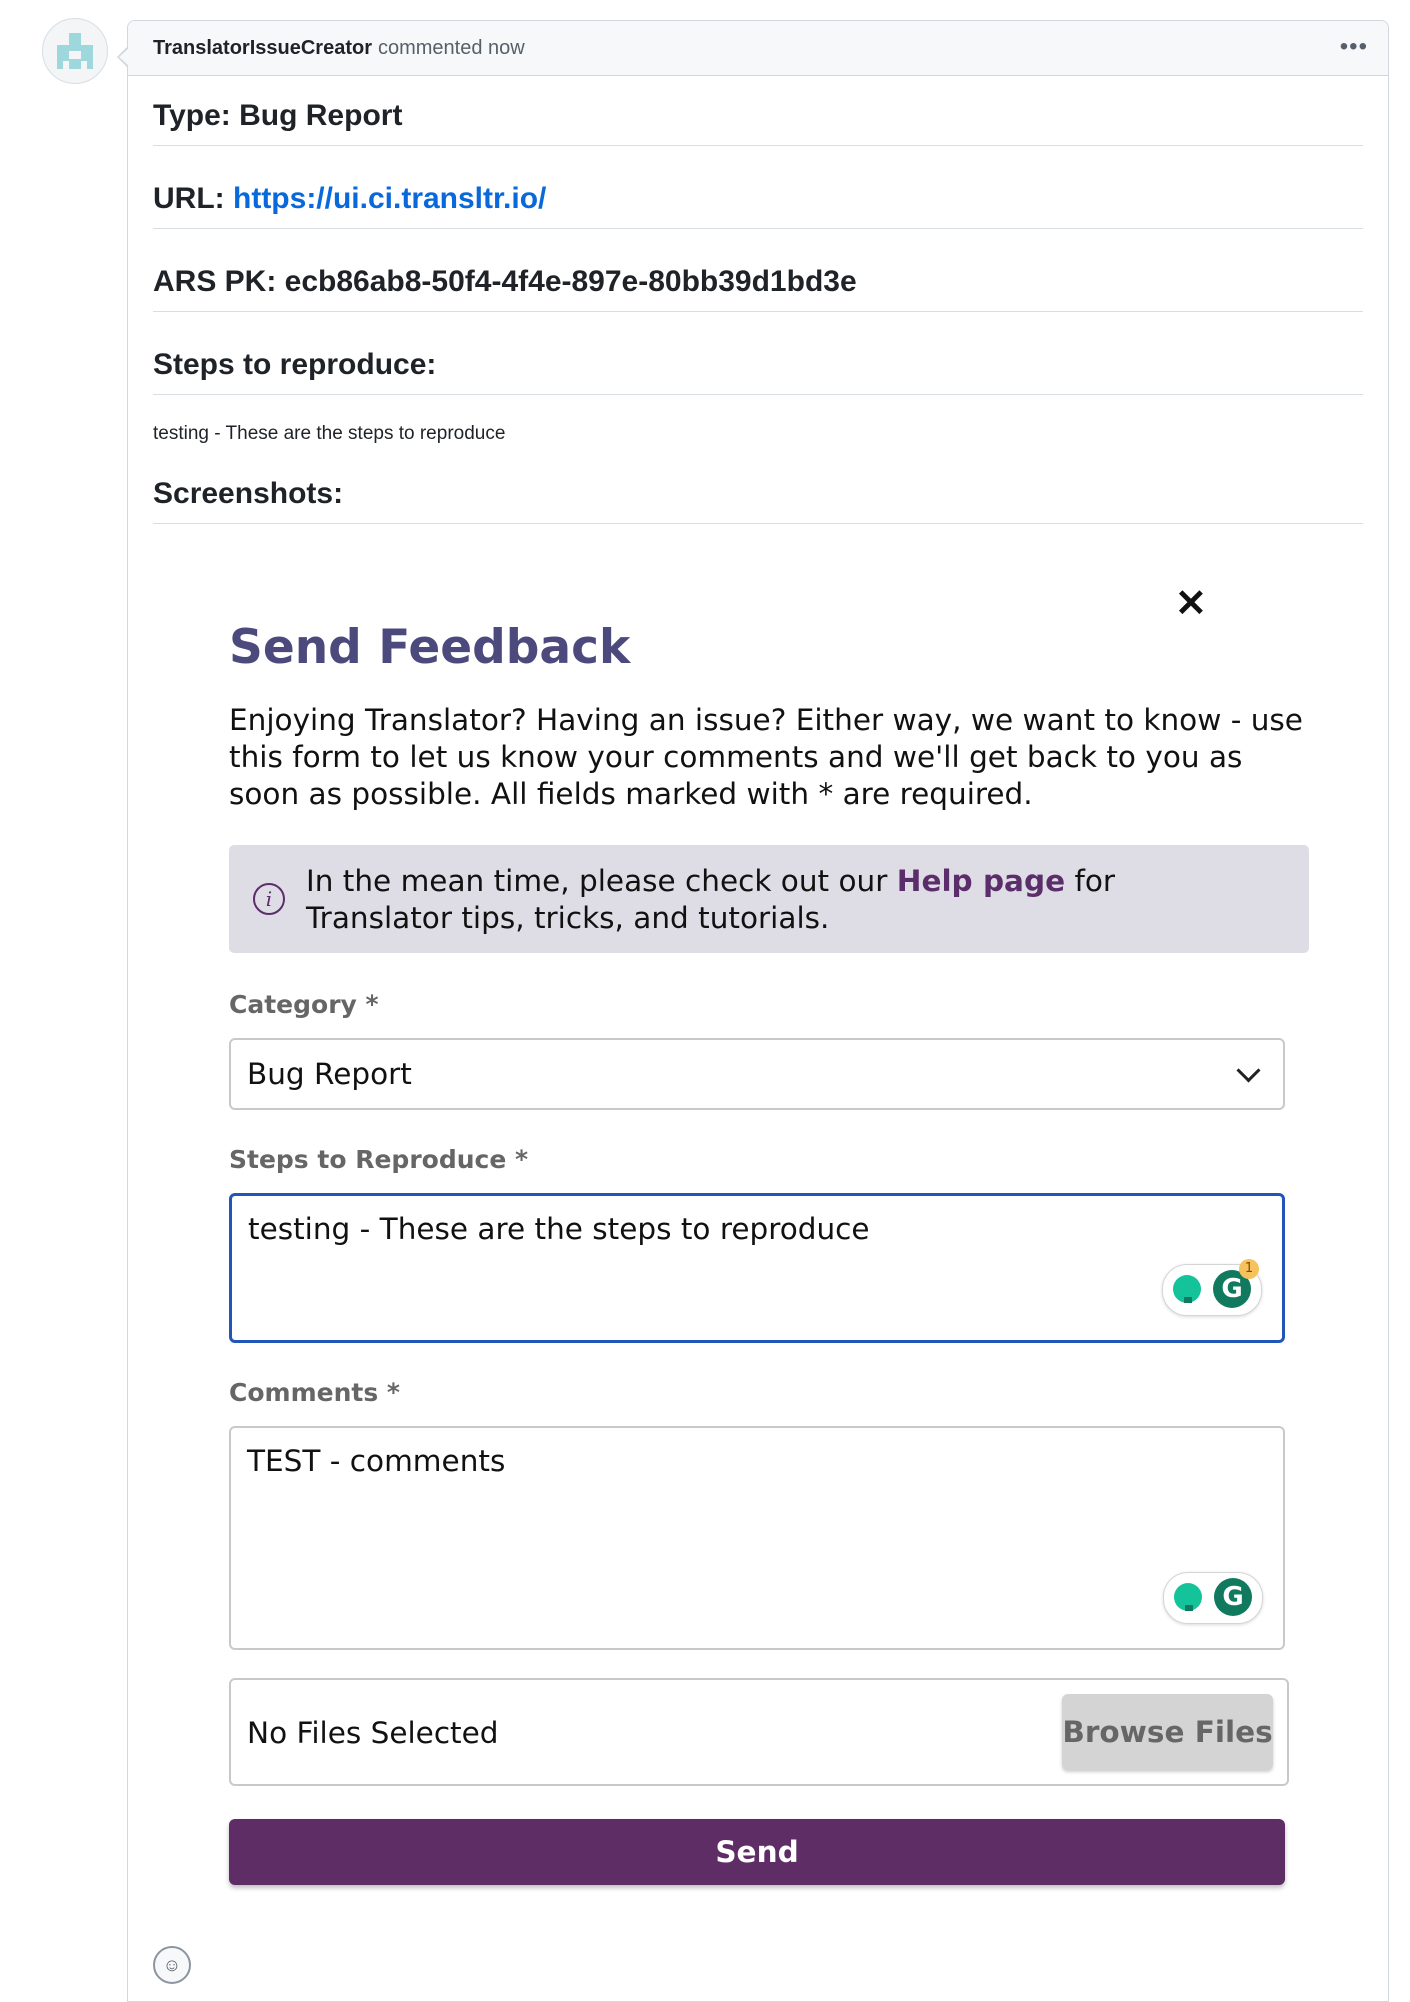 The height and width of the screenshot is (2002, 1410). I want to click on category-value: Bug Report, so click(329, 1074).